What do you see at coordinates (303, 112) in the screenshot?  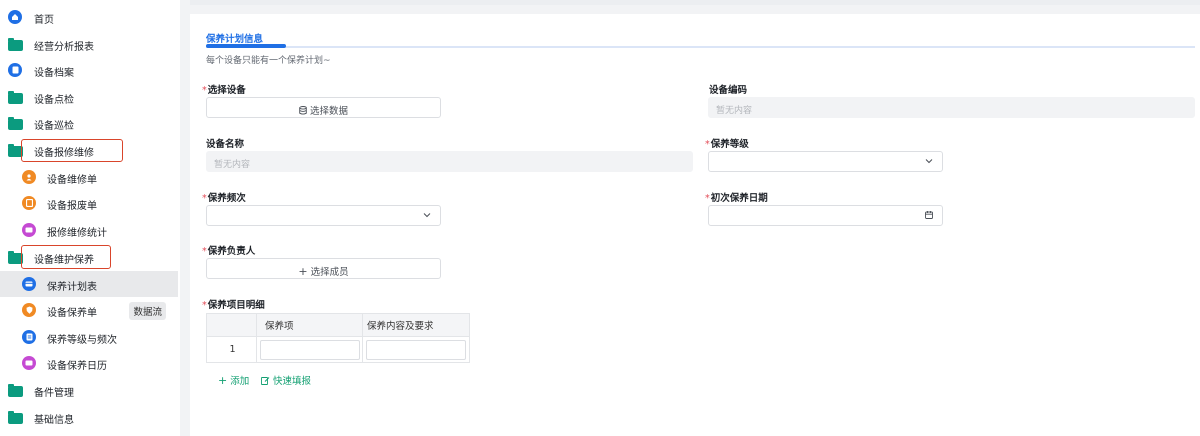 I see `database-icon` at bounding box center [303, 112].